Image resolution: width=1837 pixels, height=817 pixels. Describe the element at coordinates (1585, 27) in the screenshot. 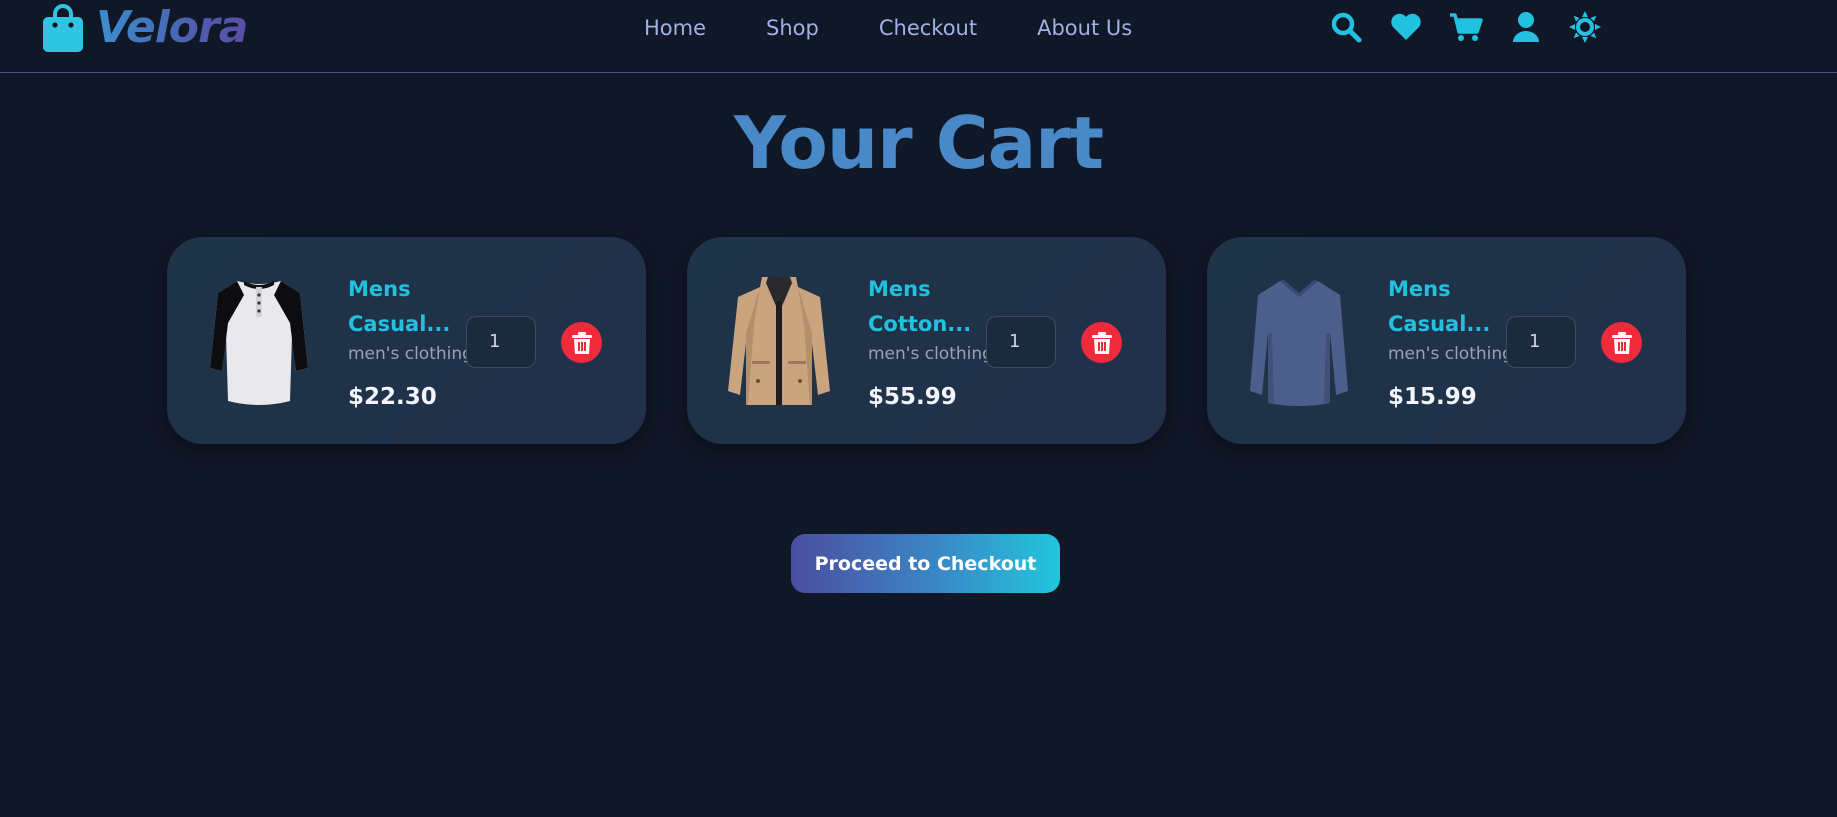

I see `sun-icon` at that location.